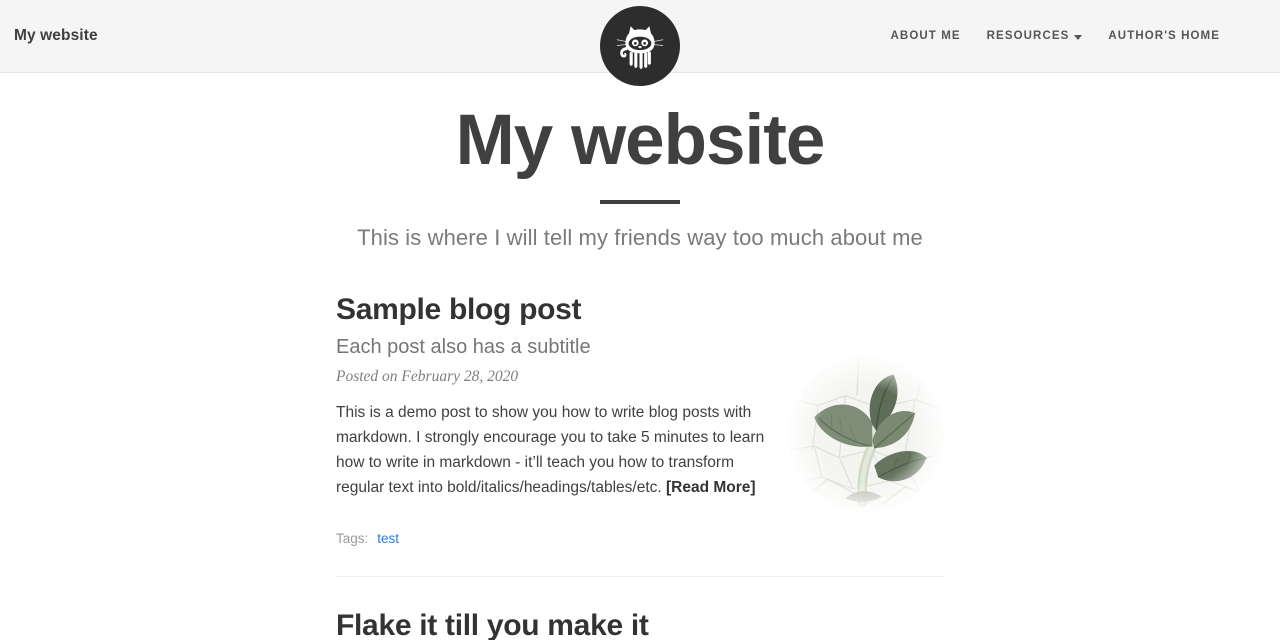 The image size is (1280, 640). I want to click on nav-link-label: AUTHOR'S HOME, so click(1164, 36).